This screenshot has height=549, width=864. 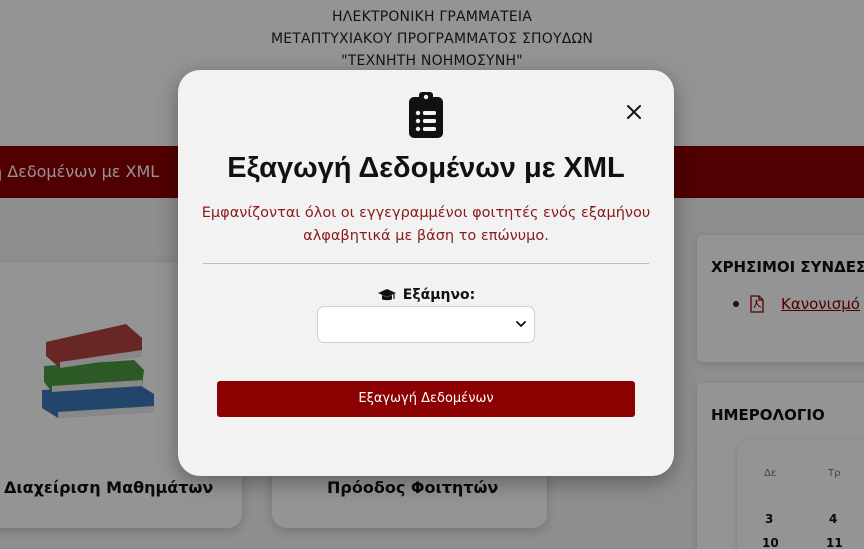 I want to click on semester-label: Εξάμηνο:, so click(x=426, y=295).